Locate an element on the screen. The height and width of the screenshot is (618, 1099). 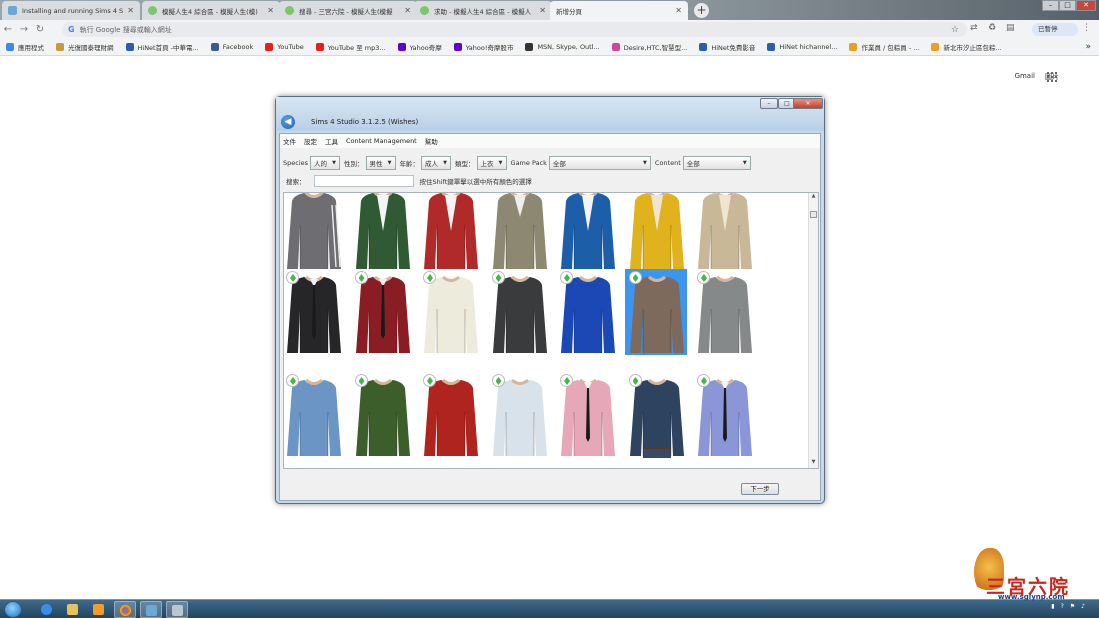
scroll-down-icon: ▼ is located at coordinates (813, 463).